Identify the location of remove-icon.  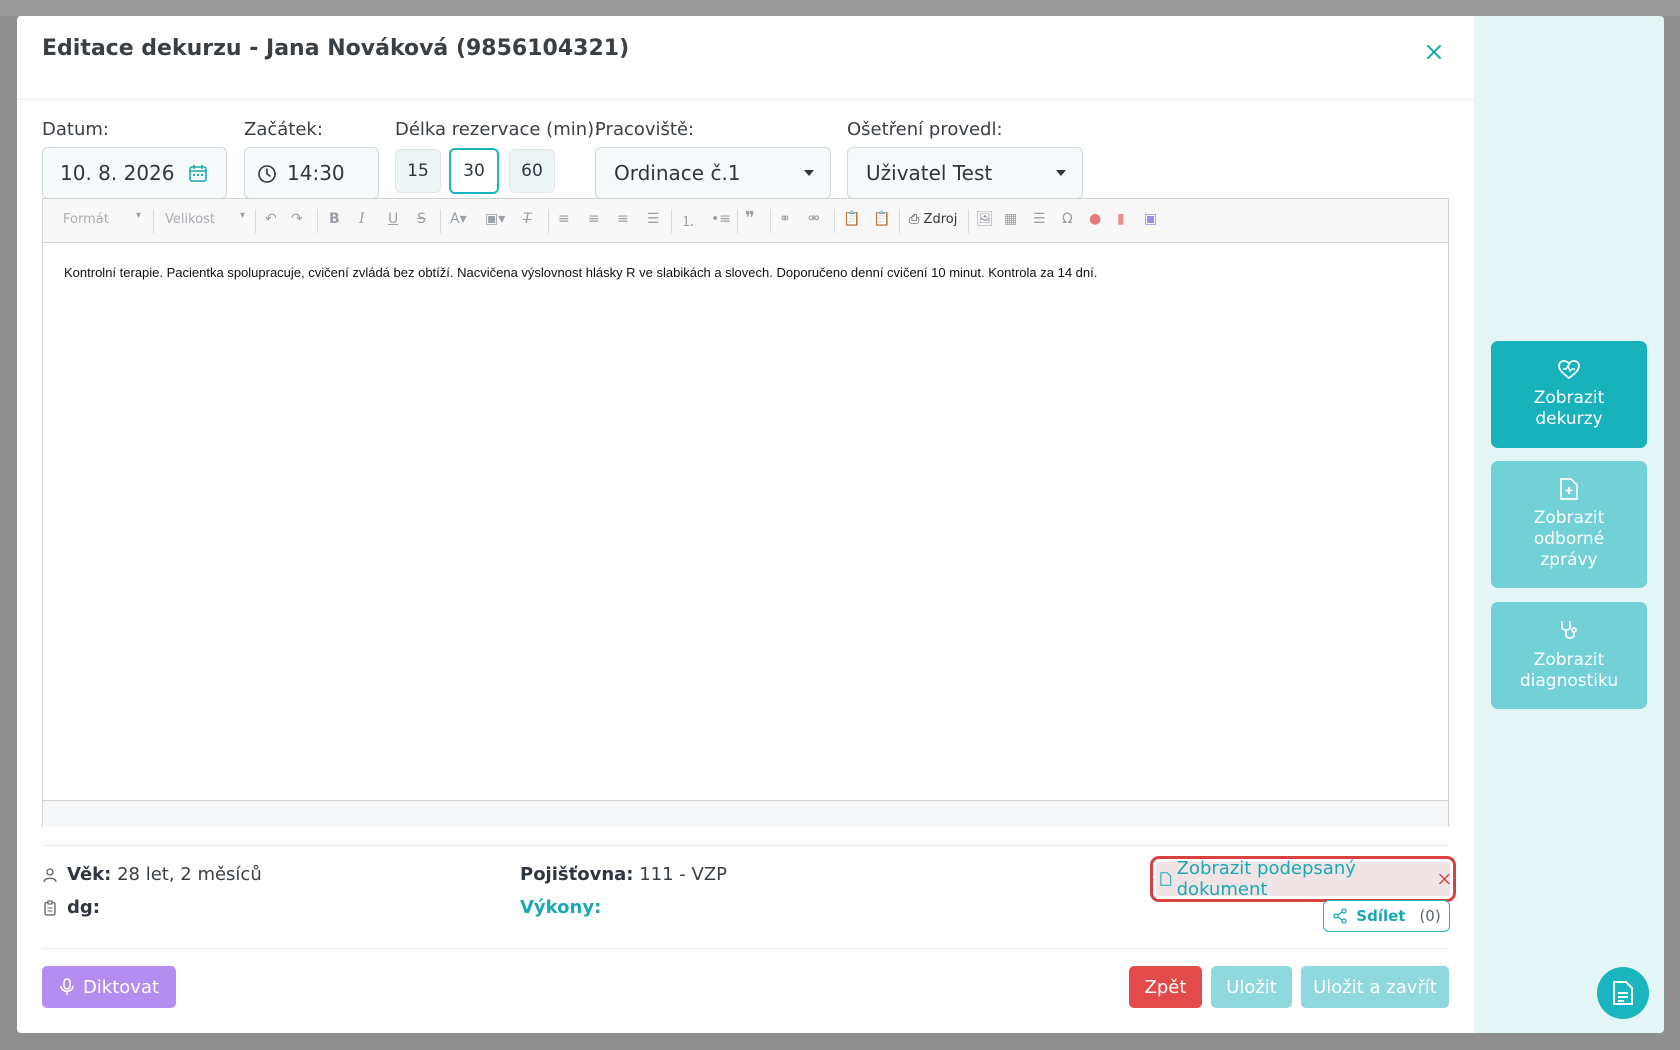
(1444, 879).